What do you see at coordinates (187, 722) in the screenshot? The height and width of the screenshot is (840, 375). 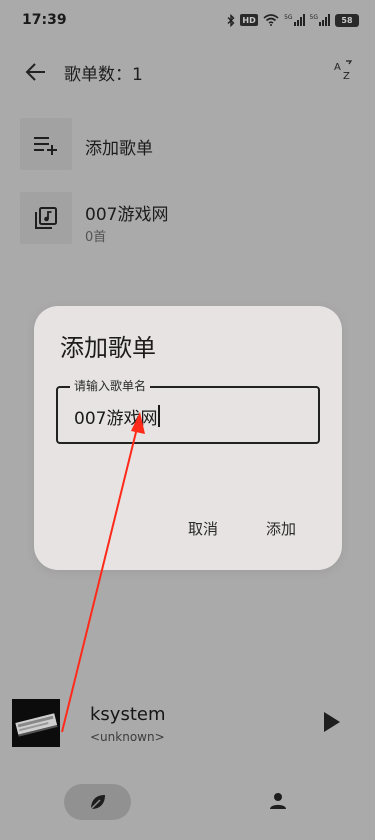 I see `now-playing-bar: ksystem <unknown>` at bounding box center [187, 722].